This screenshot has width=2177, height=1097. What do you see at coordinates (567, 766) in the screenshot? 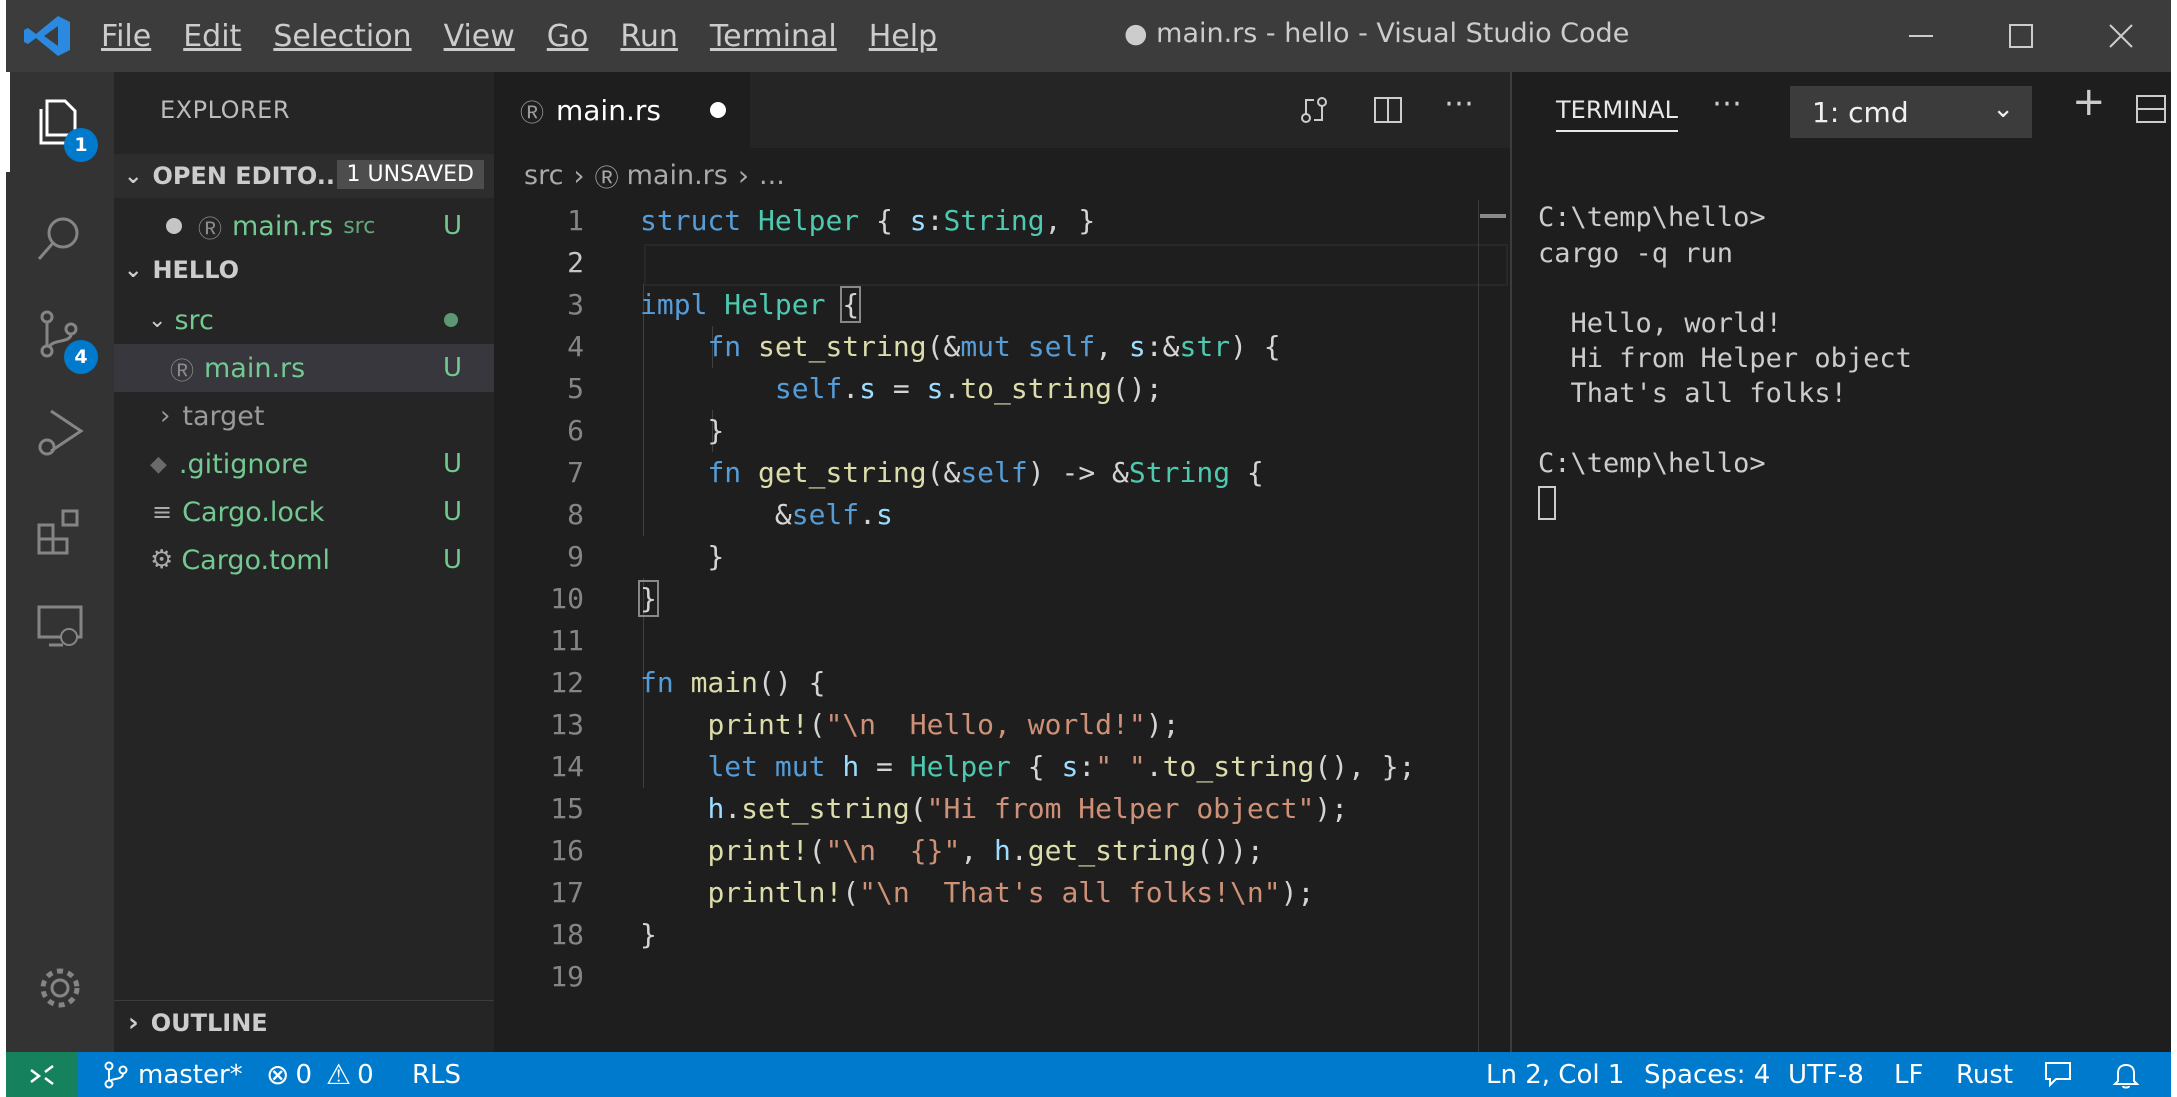
I see `line-number: 14` at bounding box center [567, 766].